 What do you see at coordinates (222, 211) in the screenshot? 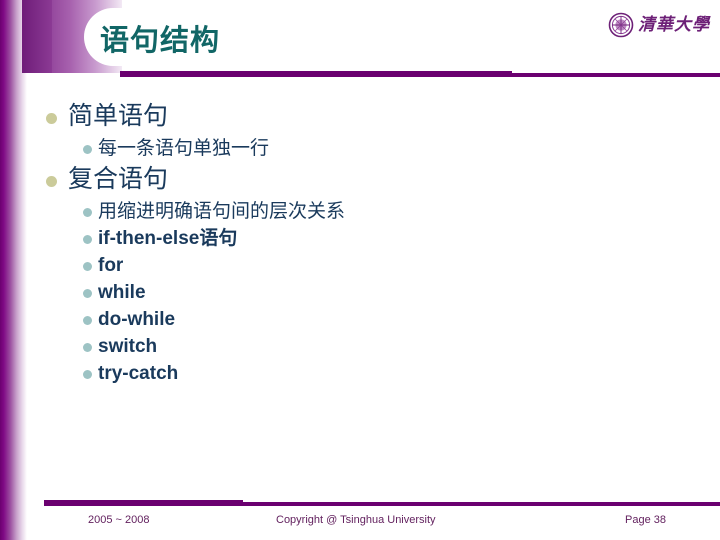
I see `outline-item-label: 用缩进明确语句间的层次关系` at bounding box center [222, 211].